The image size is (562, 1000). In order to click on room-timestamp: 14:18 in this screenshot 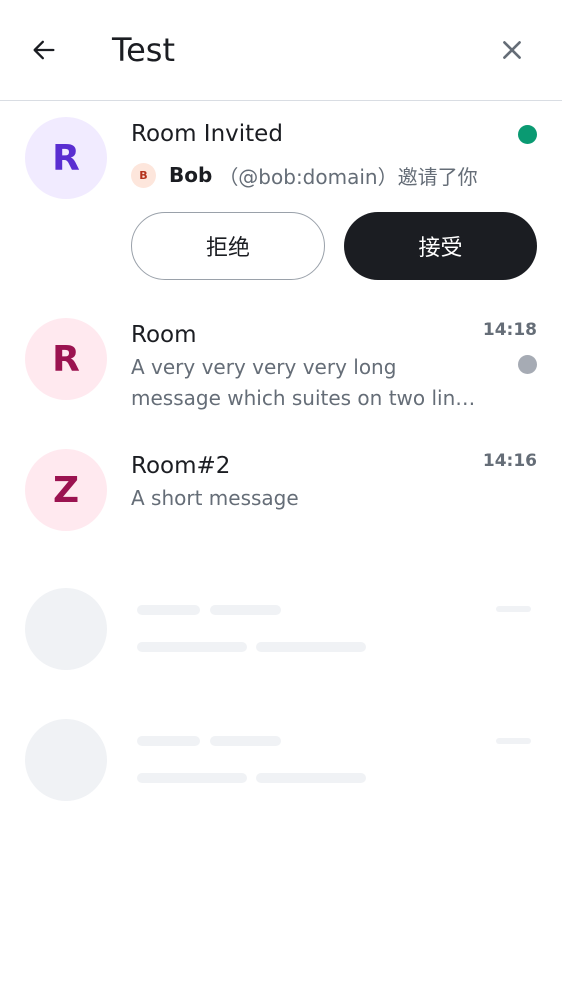, I will do `click(509, 330)`.